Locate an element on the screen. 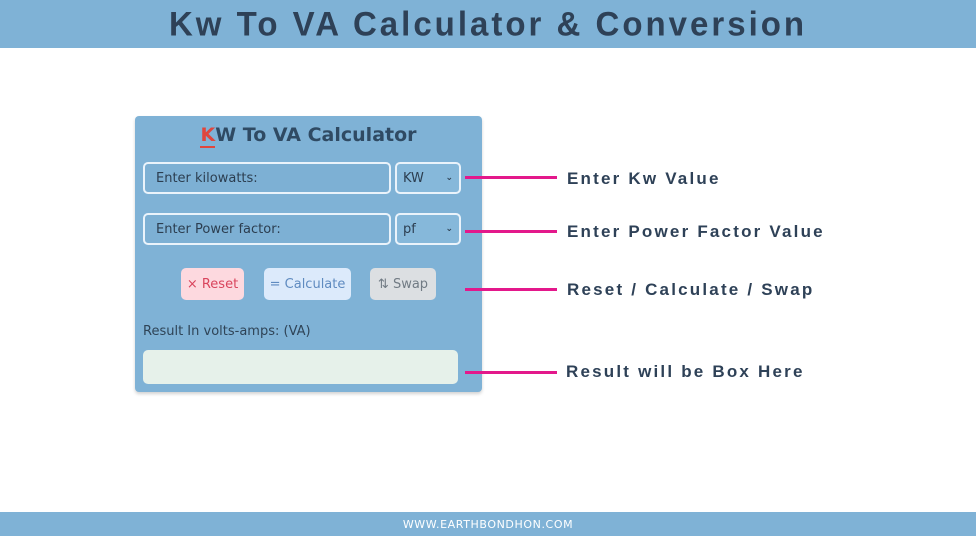 The width and height of the screenshot is (976, 536). top-banner: Kw To VA Calculator & Conversion is located at coordinates (488, 24).